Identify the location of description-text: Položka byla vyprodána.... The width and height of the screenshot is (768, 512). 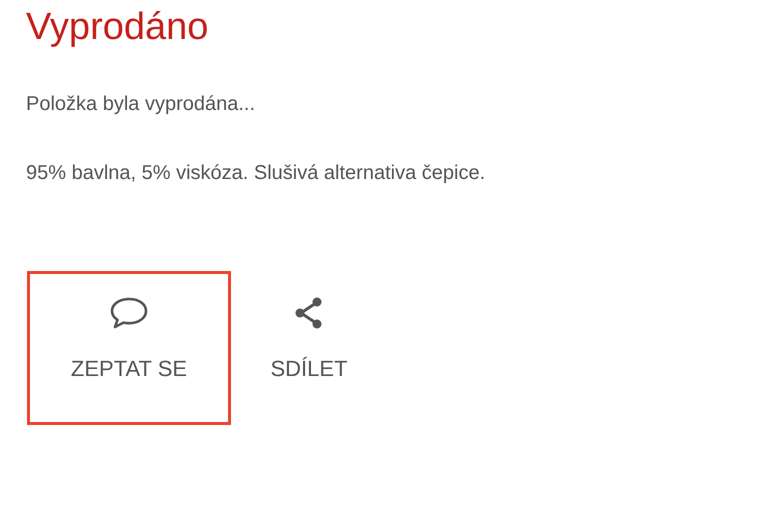
(141, 104).